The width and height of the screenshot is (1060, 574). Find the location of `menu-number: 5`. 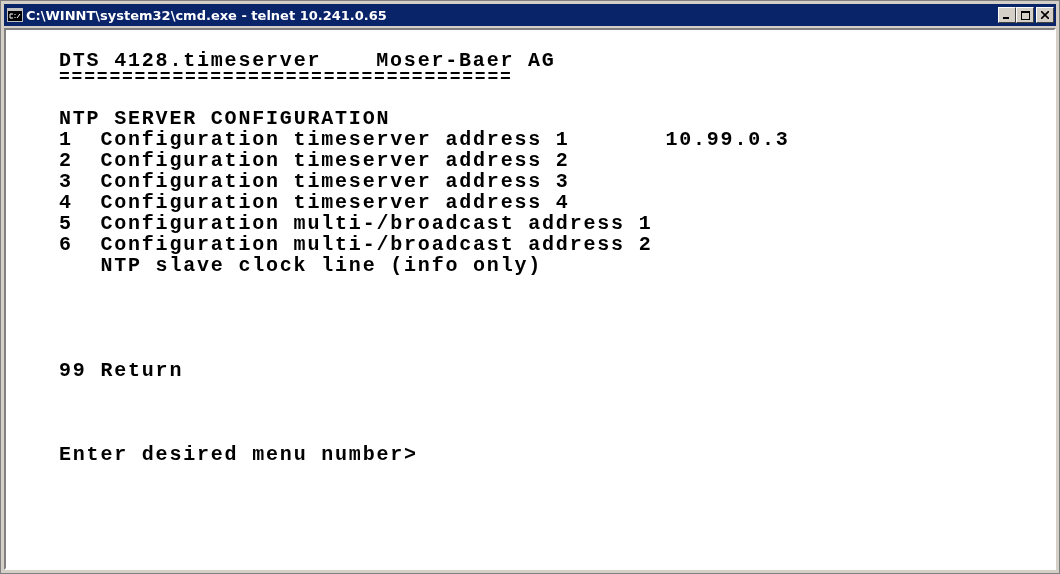

menu-number: 5 is located at coordinates (66, 223).